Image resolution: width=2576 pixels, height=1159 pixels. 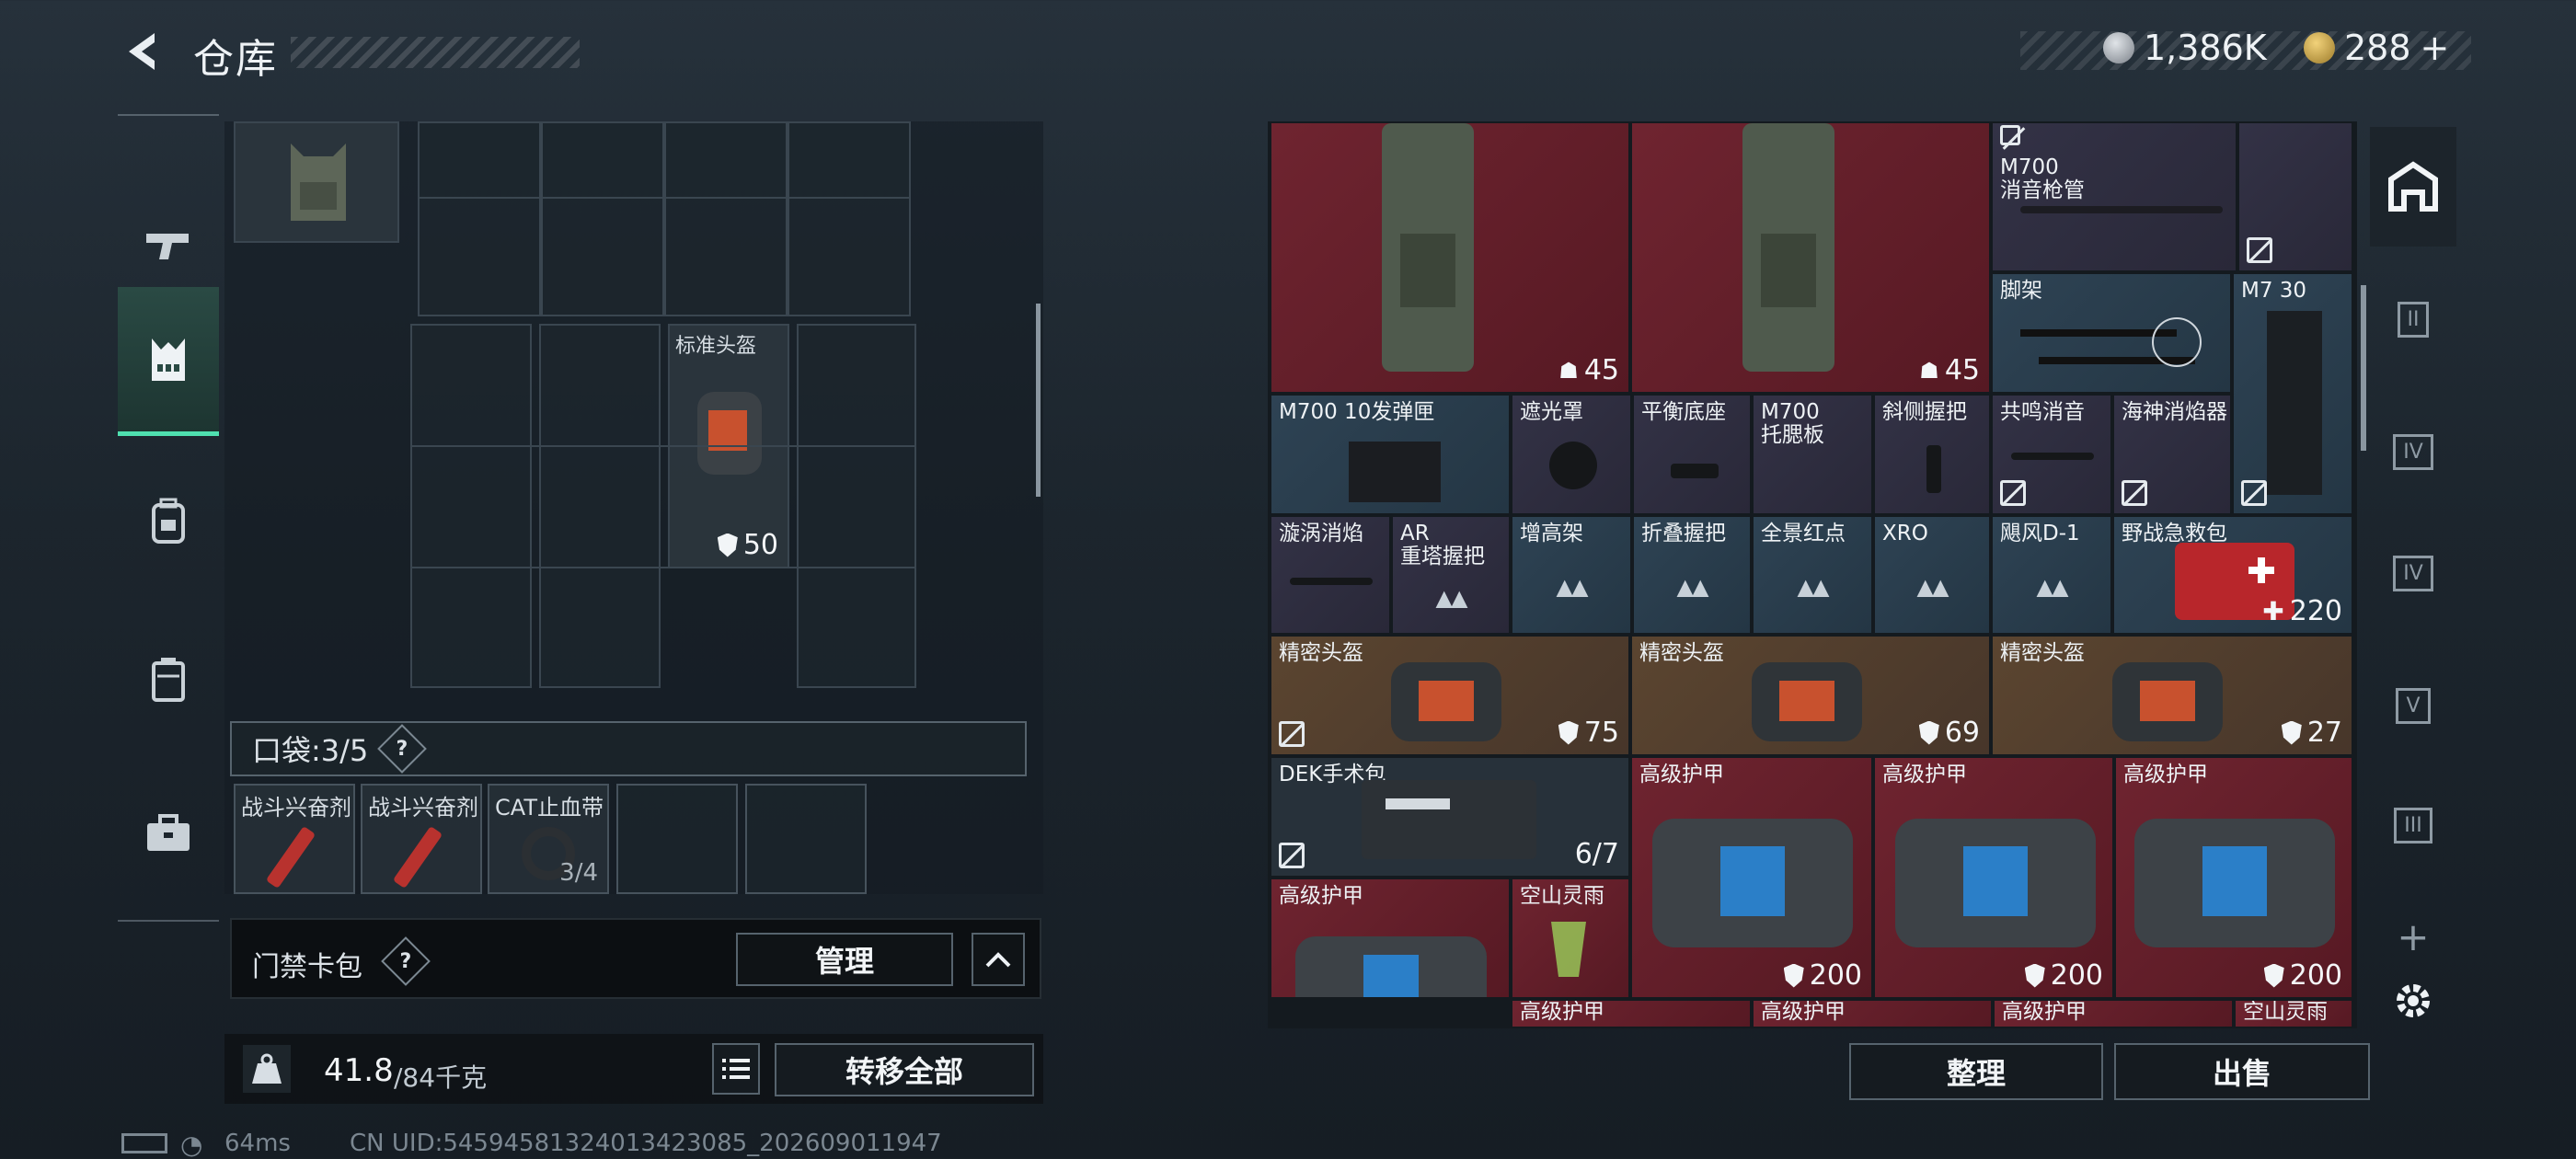 What do you see at coordinates (2435, 48) in the screenshot?
I see `add-currency-button: +` at bounding box center [2435, 48].